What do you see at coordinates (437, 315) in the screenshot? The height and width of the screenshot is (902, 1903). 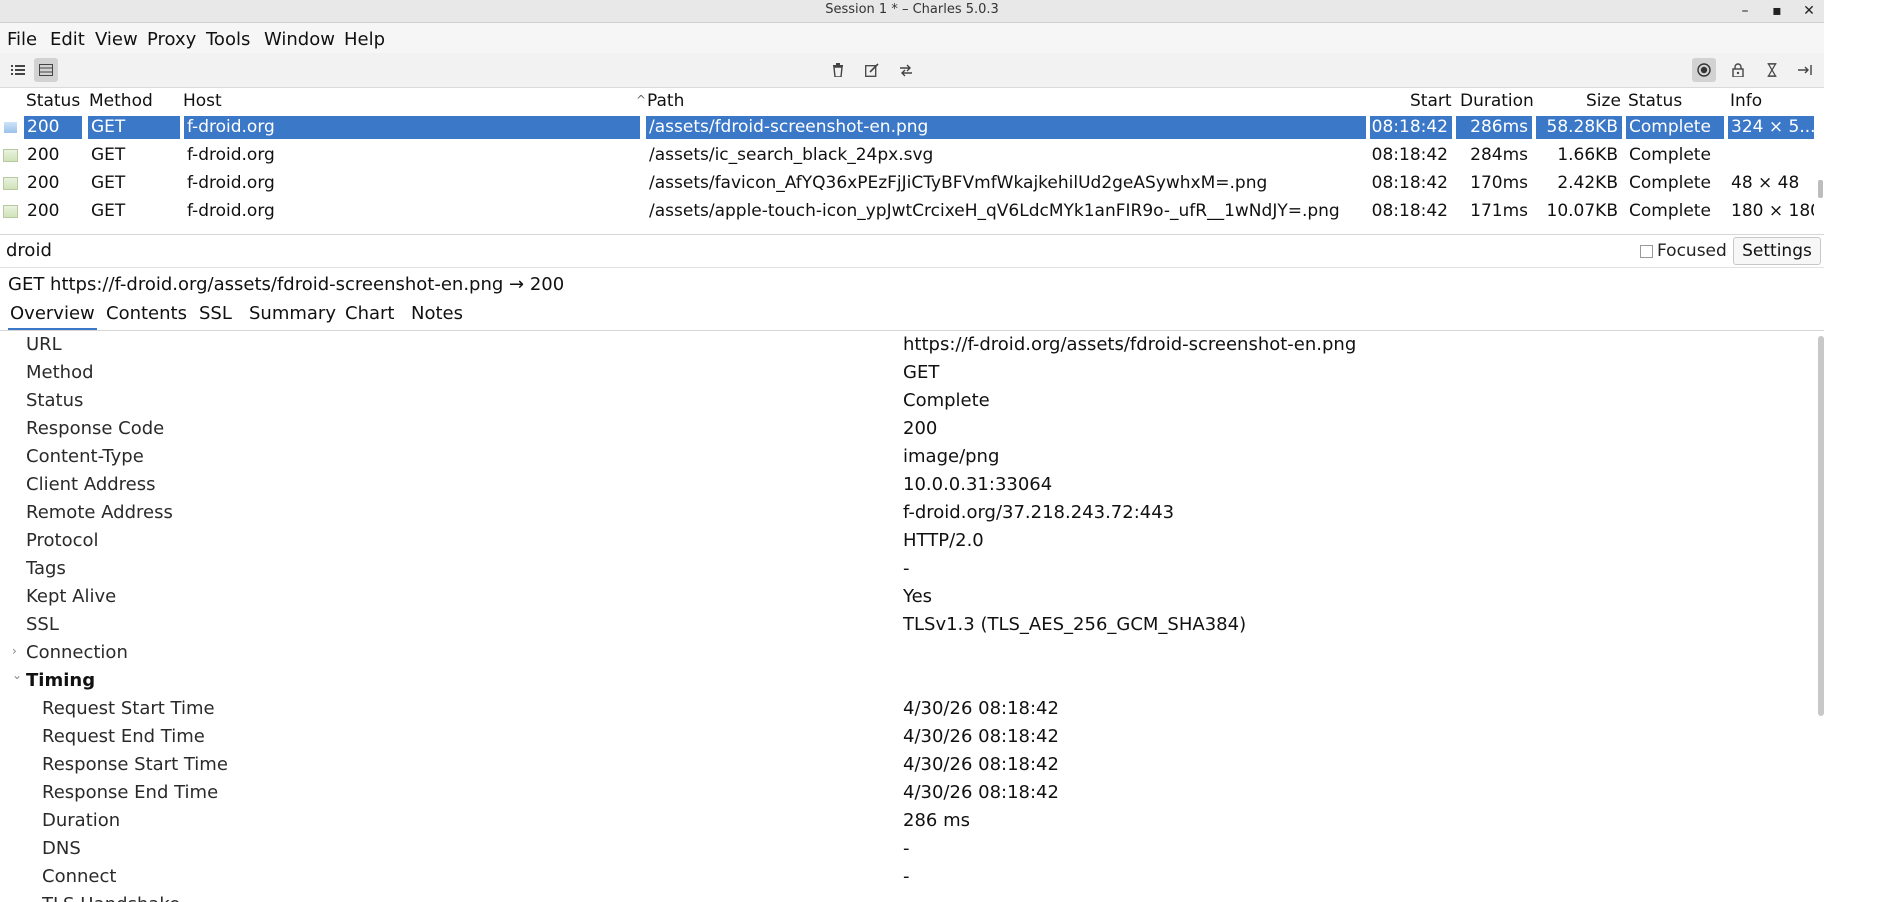 I see `tab-notes: Notes` at bounding box center [437, 315].